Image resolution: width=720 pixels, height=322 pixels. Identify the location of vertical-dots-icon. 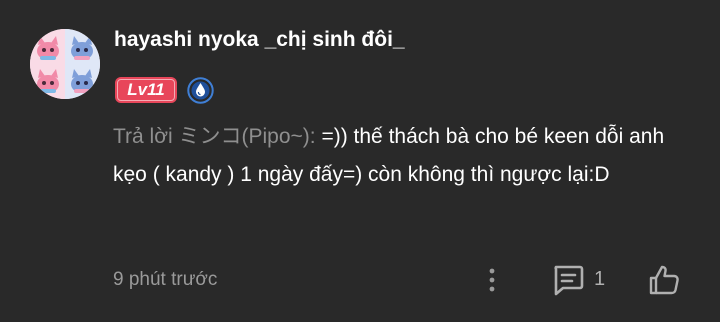
(492, 280).